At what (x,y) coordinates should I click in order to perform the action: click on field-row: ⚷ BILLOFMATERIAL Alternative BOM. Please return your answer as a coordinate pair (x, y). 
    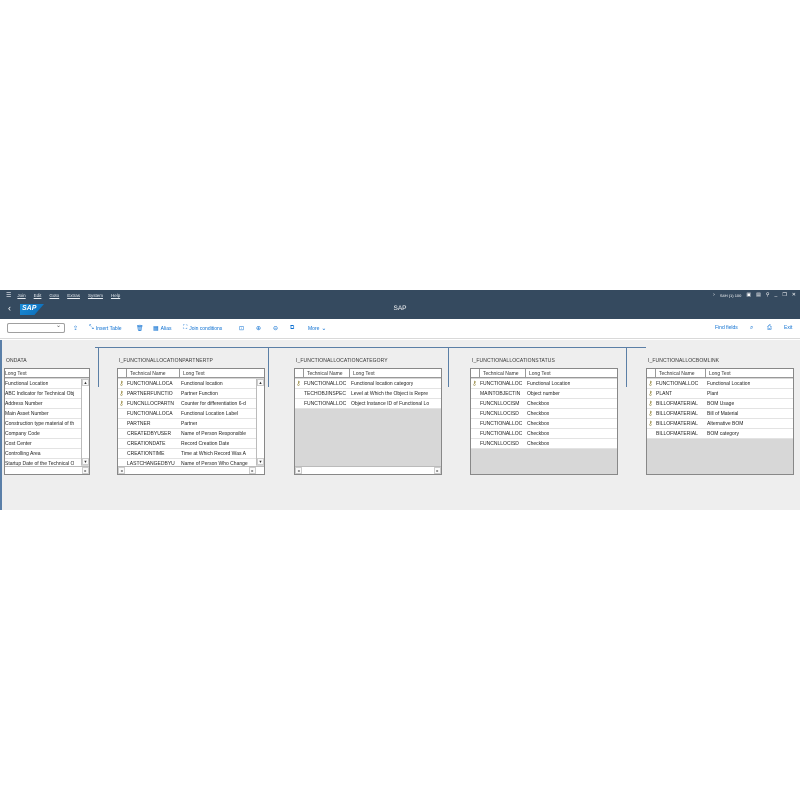
    Looking at the image, I should click on (720, 424).